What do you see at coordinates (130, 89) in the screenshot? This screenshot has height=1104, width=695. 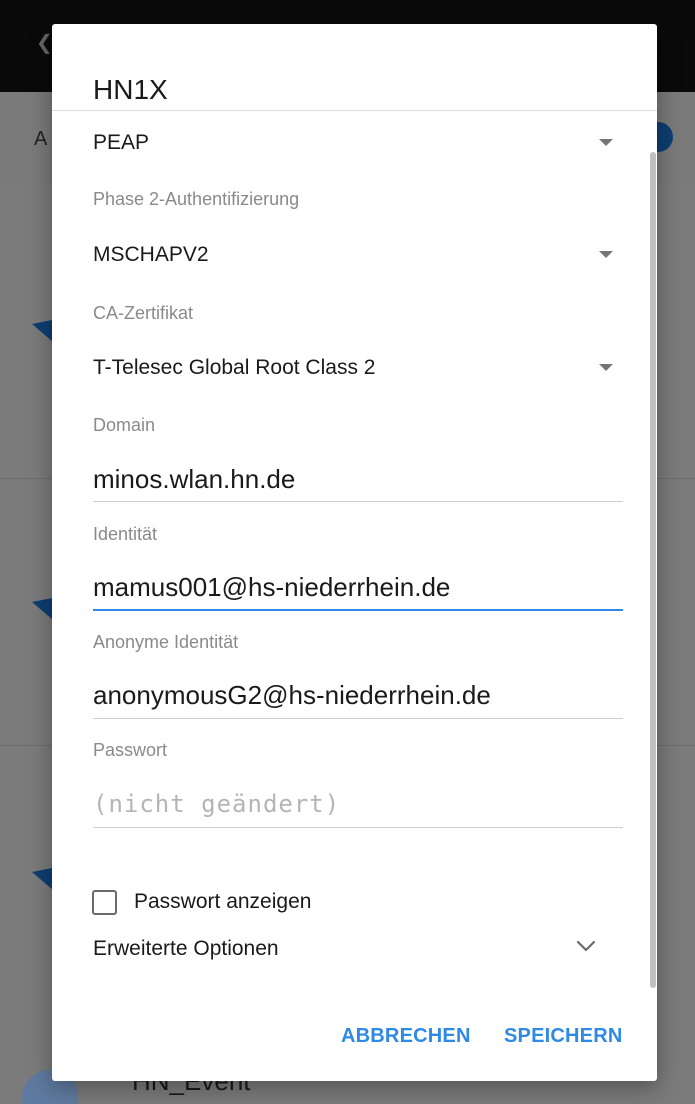 I see `dialog-title: HN1X` at bounding box center [130, 89].